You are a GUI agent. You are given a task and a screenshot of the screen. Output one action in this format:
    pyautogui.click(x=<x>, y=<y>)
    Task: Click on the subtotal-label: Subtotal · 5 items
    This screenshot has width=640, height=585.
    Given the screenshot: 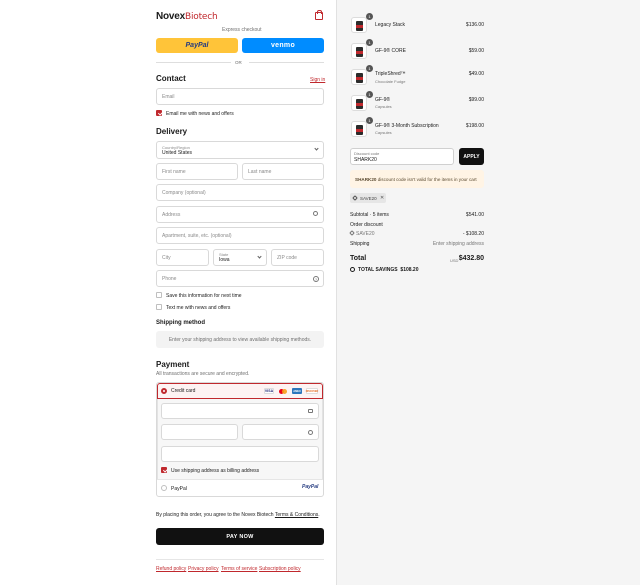 What is the action you would take?
    pyautogui.click(x=369, y=215)
    